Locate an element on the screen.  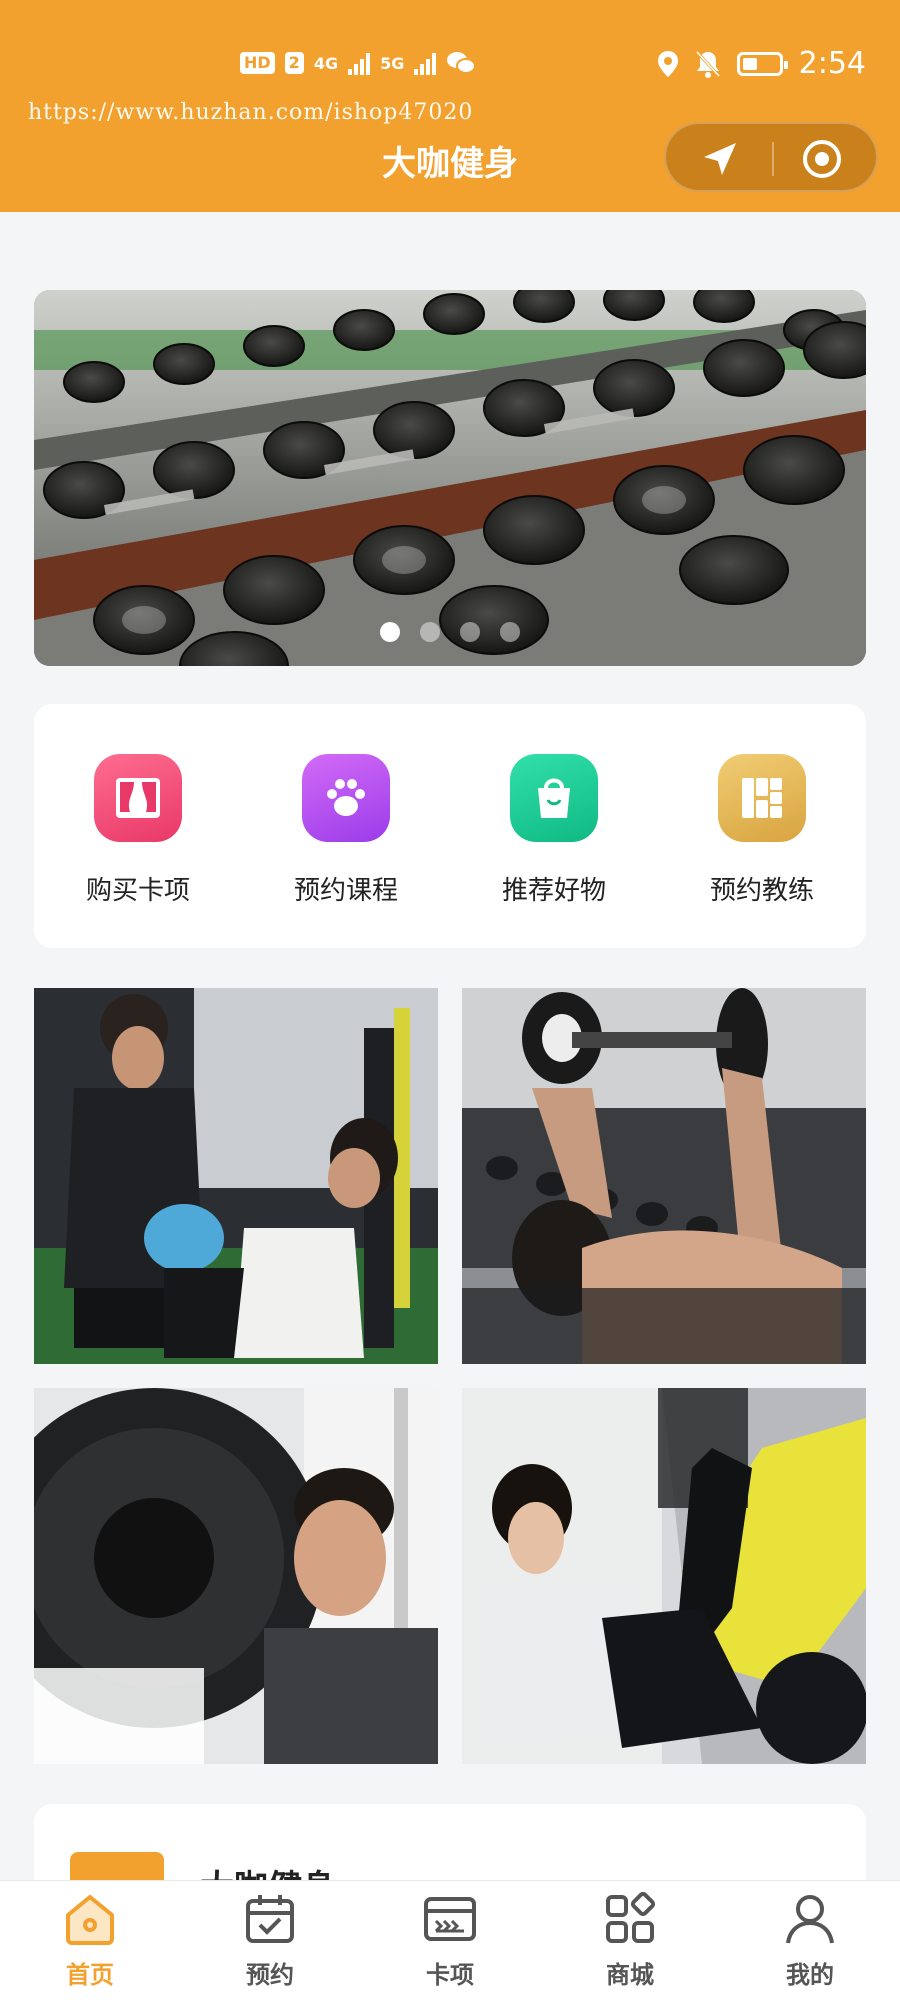
battery-icon is located at coordinates (762, 63).